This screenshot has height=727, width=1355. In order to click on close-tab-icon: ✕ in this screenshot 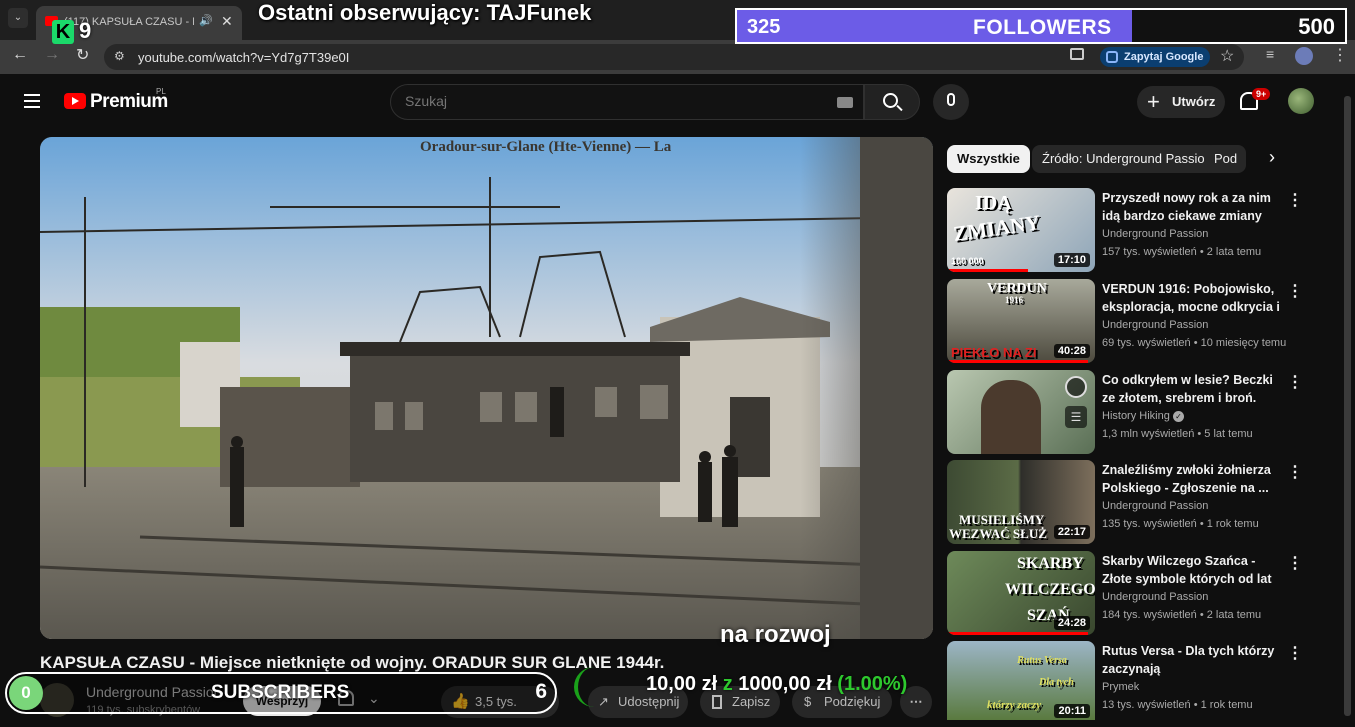, I will do `click(227, 21)`.